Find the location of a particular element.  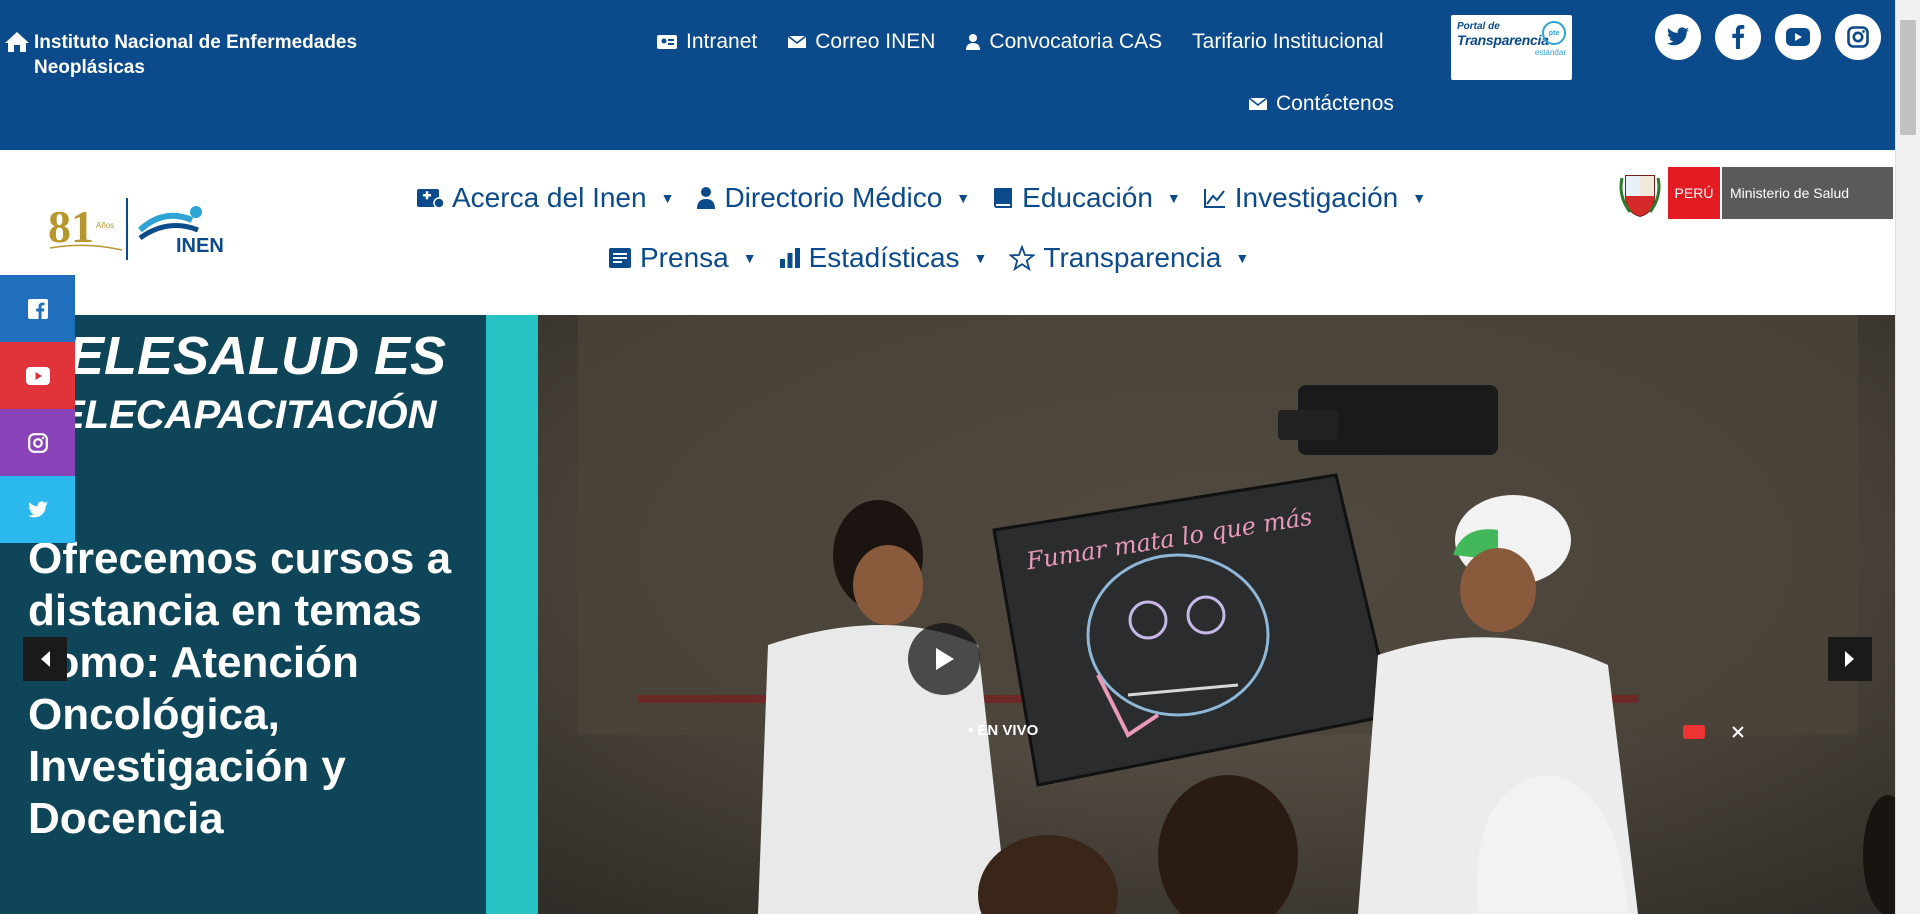

peru-label: PERÚ is located at coordinates (1694, 193).